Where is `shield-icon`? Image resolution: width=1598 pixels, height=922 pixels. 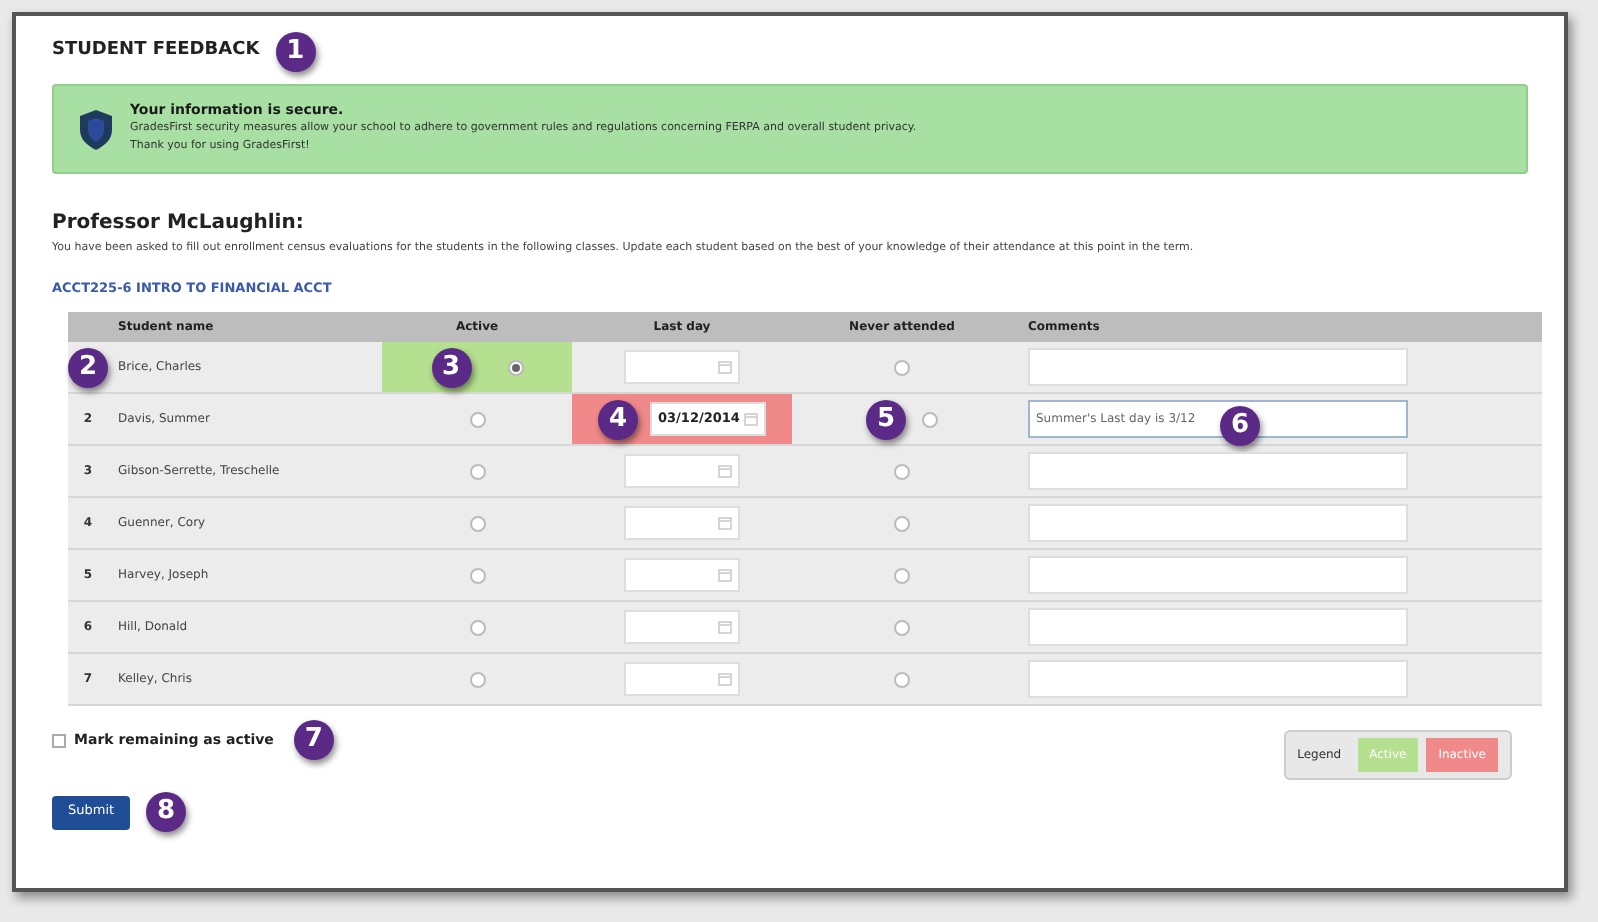
shield-icon is located at coordinates (96, 129).